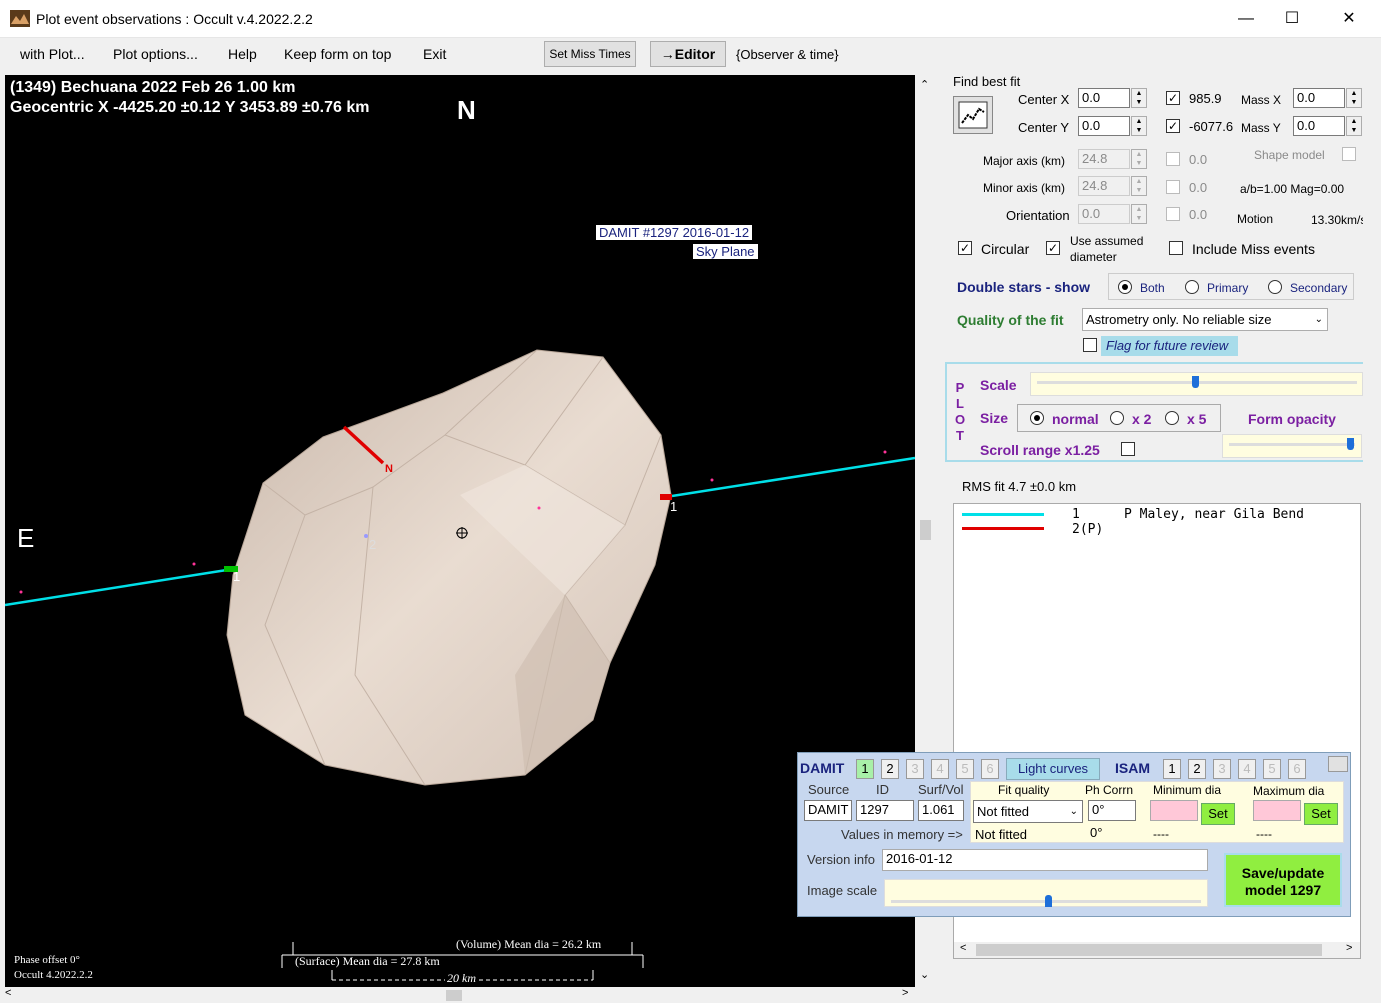 The width and height of the screenshot is (1381, 1003). Describe the element at coordinates (242, 54) in the screenshot. I see `menu-help: Help` at that location.